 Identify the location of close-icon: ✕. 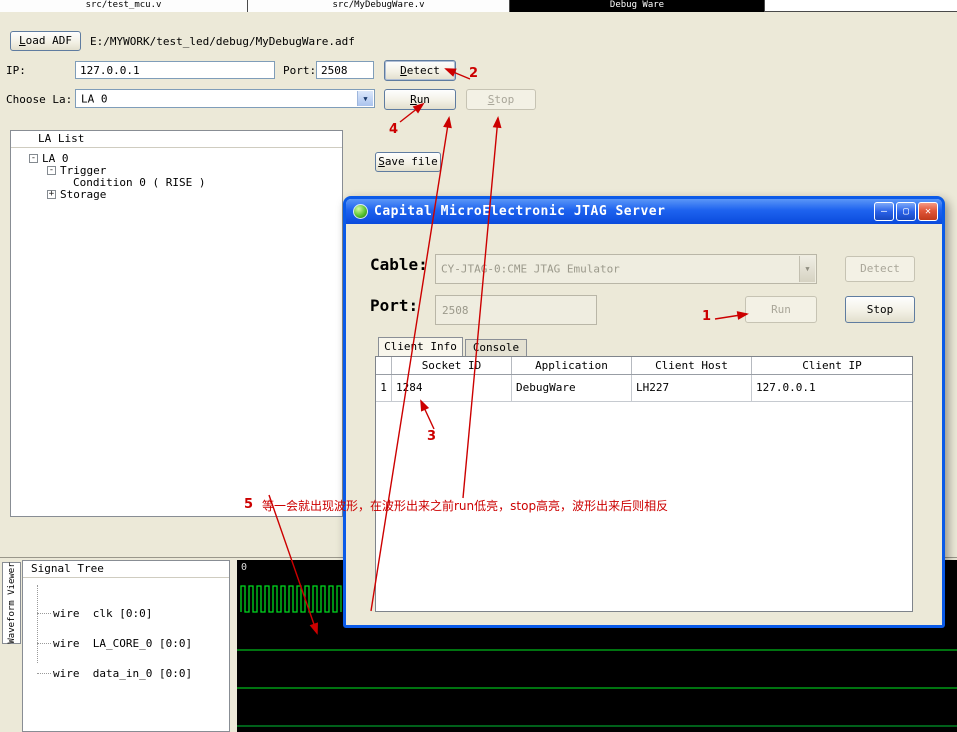
(928, 211).